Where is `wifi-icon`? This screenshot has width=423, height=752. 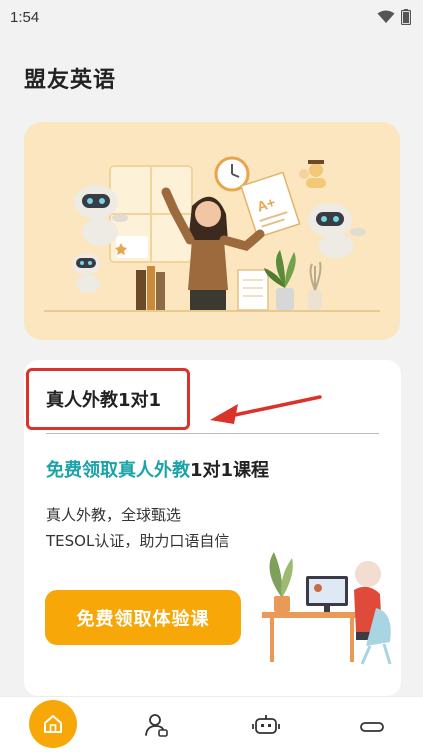 wifi-icon is located at coordinates (386, 16).